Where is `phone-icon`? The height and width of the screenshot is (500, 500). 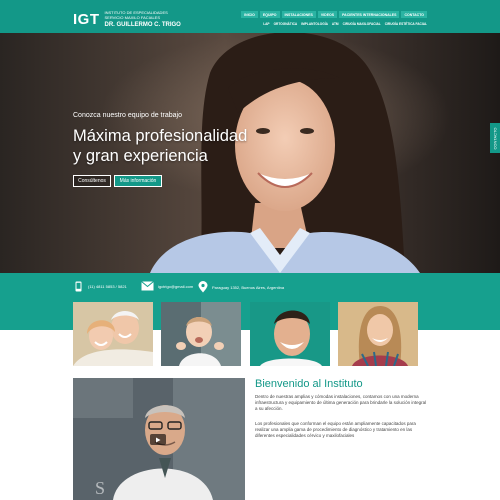
phone-icon is located at coordinates (78, 286).